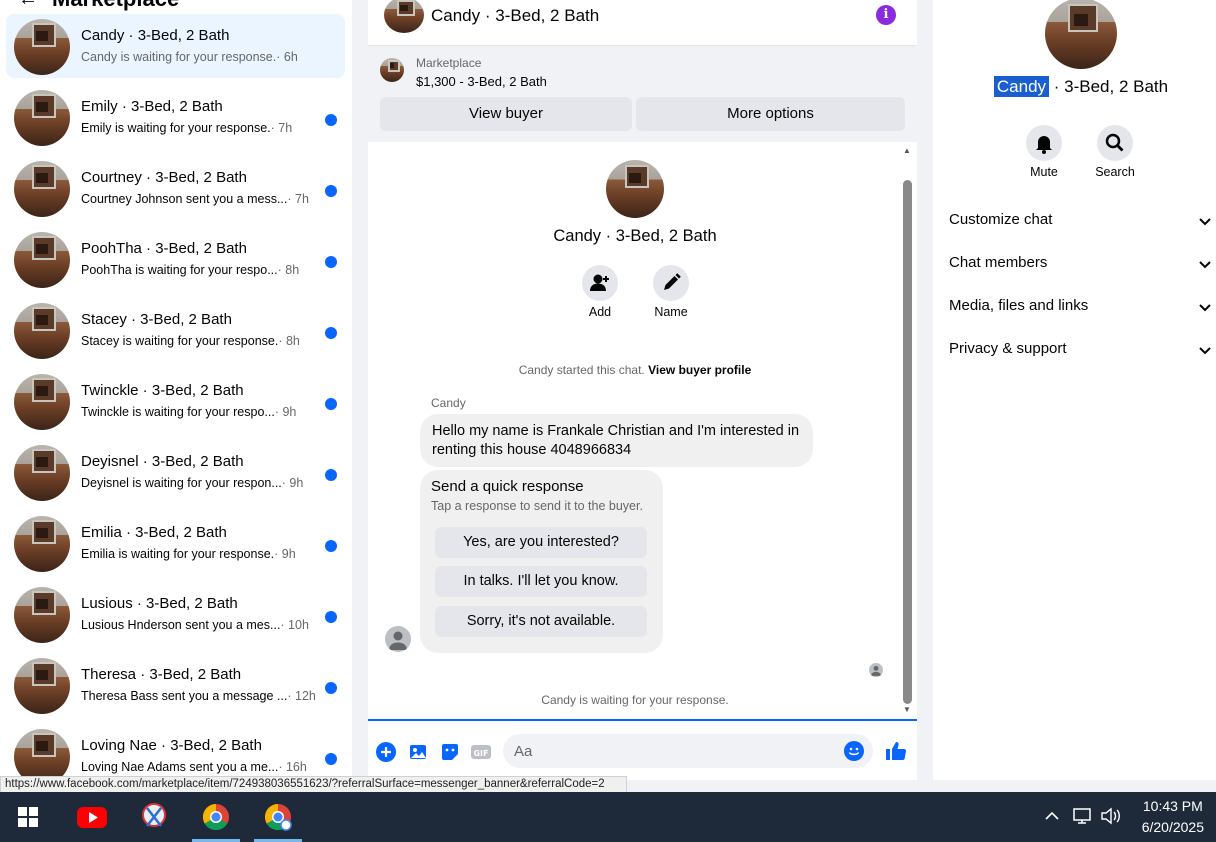 This screenshot has width=1216, height=842. Describe the element at coordinates (180, 341) in the screenshot. I see `snippet-text: Stacey is waiting for your response.` at that location.